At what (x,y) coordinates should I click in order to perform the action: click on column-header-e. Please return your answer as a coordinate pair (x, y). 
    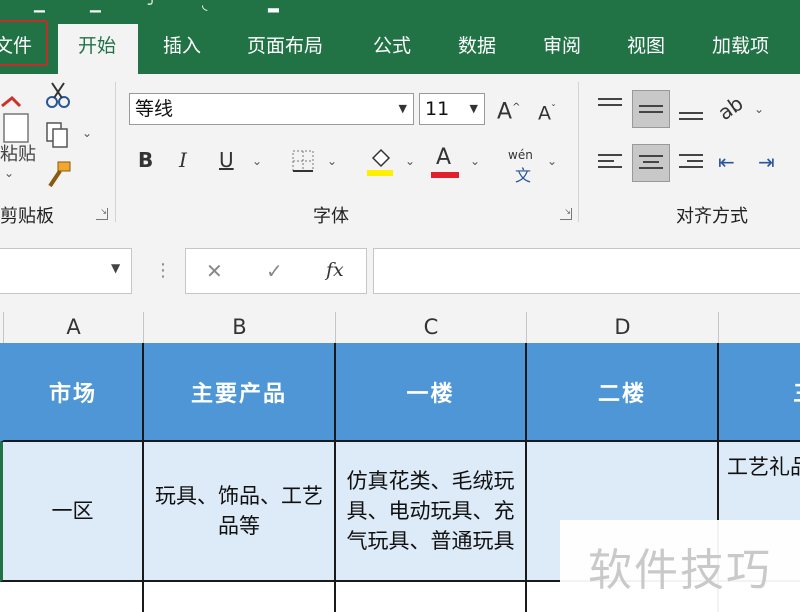
    Looking at the image, I should click on (759, 327).